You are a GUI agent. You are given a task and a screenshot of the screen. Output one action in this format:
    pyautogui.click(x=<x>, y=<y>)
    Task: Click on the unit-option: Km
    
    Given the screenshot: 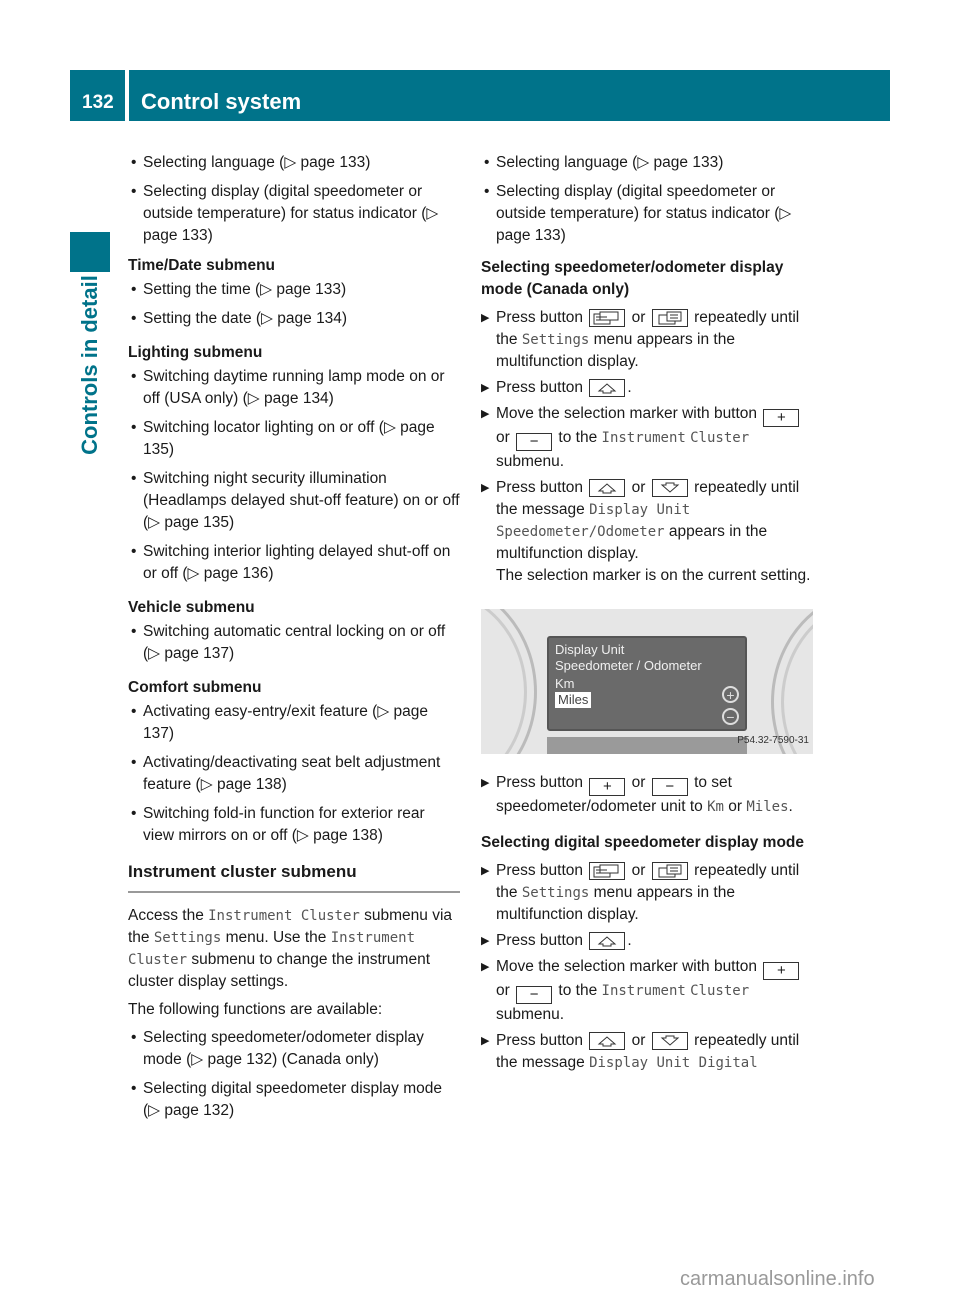 What is the action you would take?
    pyautogui.click(x=715, y=807)
    